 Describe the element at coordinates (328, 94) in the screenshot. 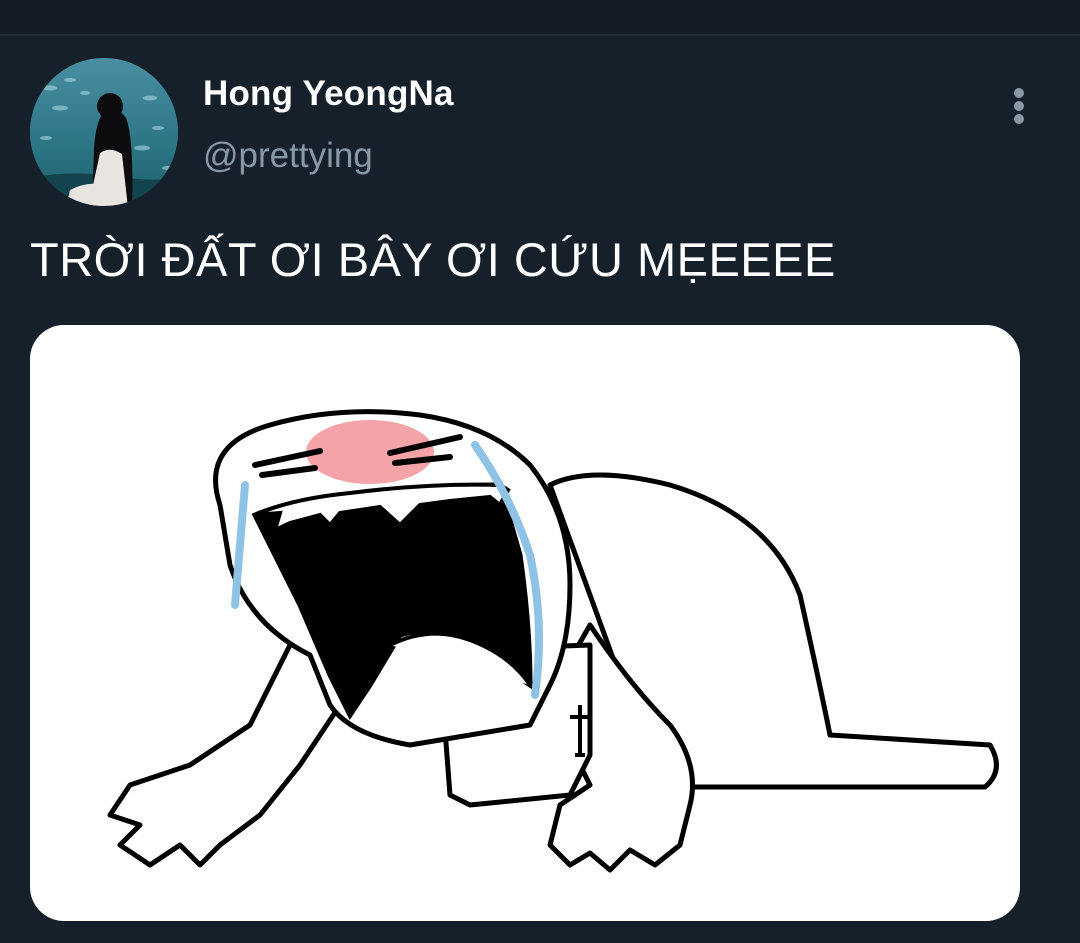

I see `display-name: Hong YeongNa` at that location.